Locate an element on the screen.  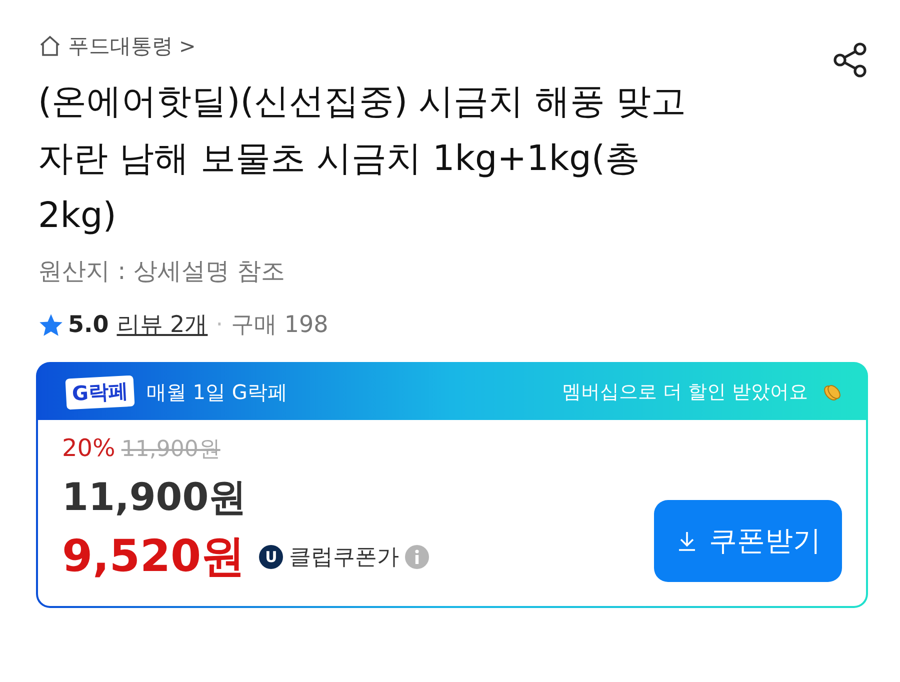
discount-rate: 20% is located at coordinates (89, 448).